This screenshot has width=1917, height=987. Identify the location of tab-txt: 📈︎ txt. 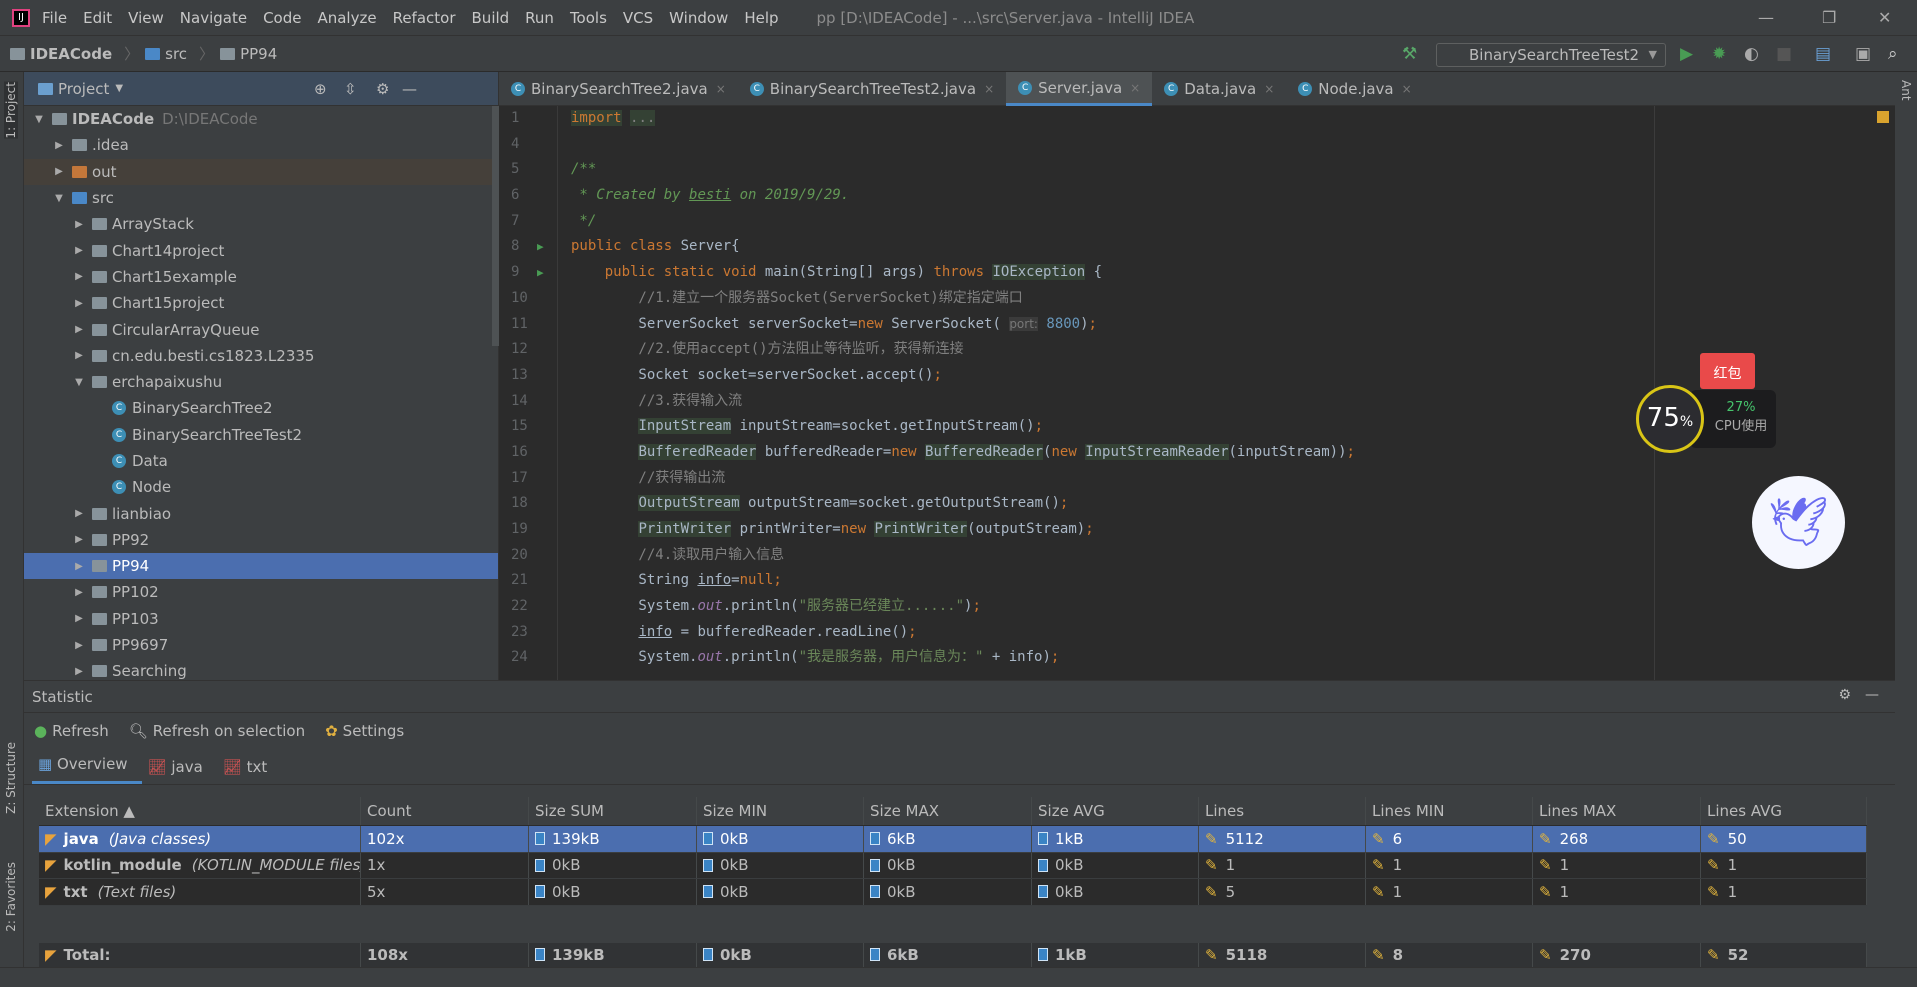
(249, 771).